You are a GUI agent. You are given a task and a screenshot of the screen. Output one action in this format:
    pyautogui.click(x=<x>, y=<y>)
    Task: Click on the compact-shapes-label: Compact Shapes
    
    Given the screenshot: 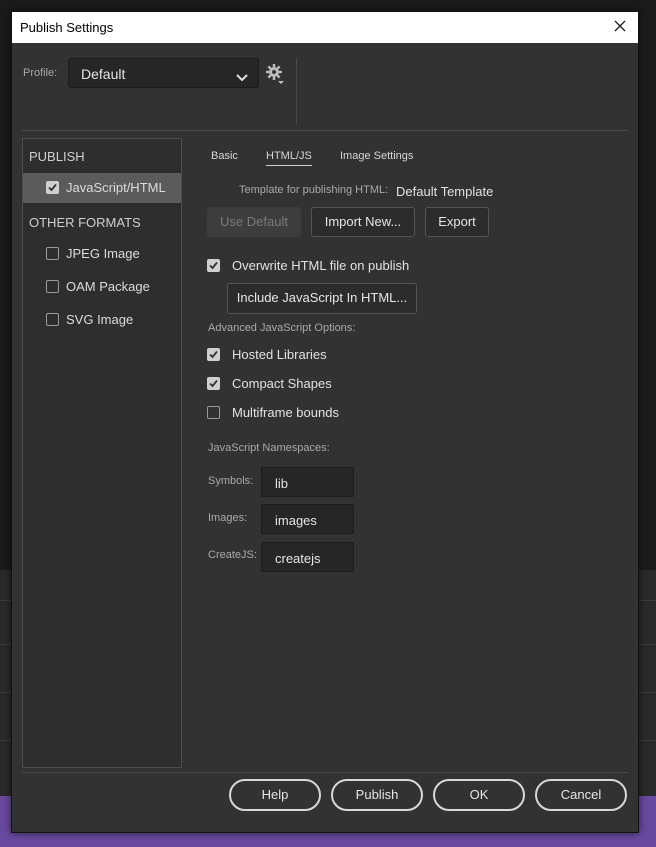 What is the action you would take?
    pyautogui.click(x=282, y=383)
    